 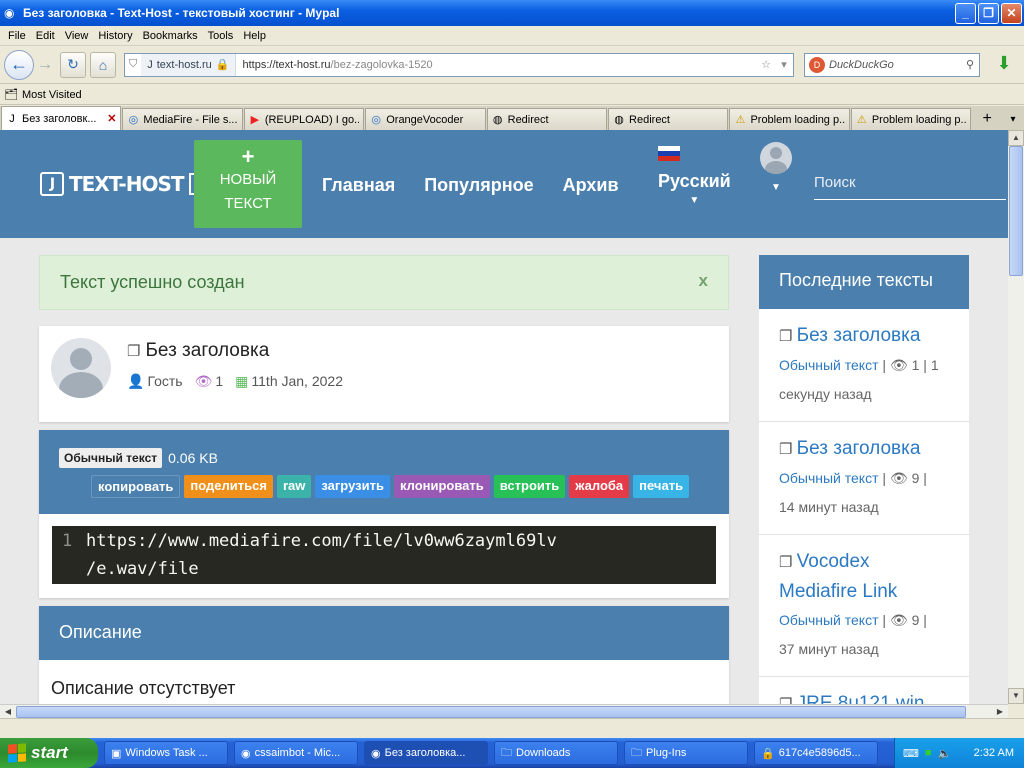 What do you see at coordinates (248, 184) in the screenshot?
I see `new-text-button: + НОВЫЙ ТЕКСТ` at bounding box center [248, 184].